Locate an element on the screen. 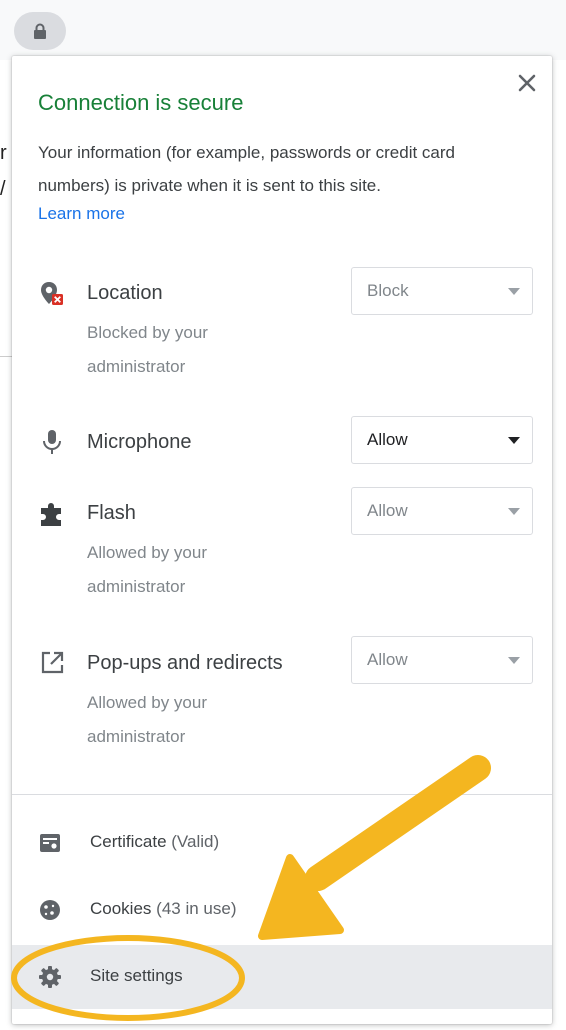  cookies-label: Cookies is located at coordinates (121, 908).